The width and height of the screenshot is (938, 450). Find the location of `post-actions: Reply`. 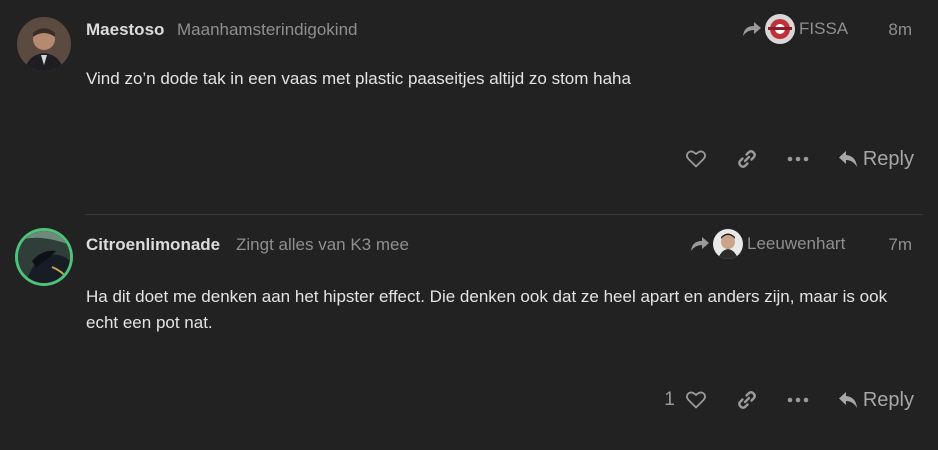

post-actions: Reply is located at coordinates (794, 159).